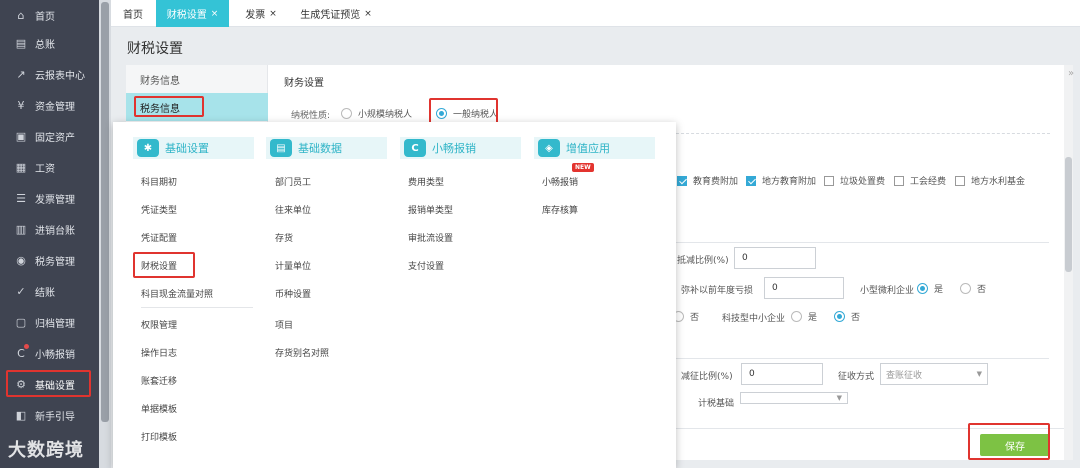 The image size is (1080, 468). I want to click on levy-ratio-label: 减征比例(%), so click(707, 377).